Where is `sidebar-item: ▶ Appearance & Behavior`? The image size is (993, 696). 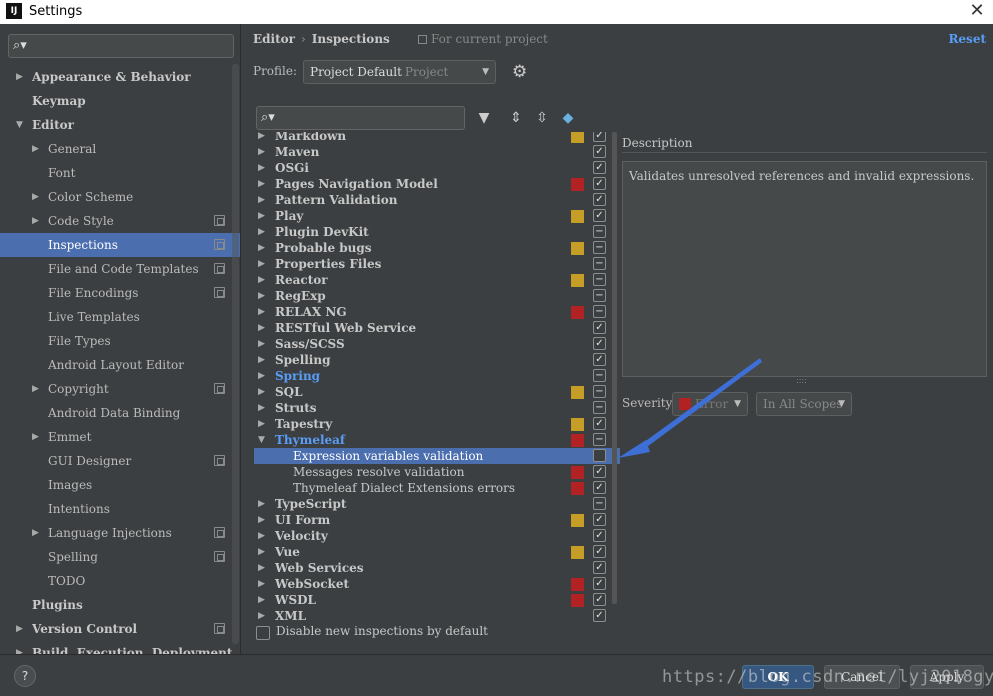 sidebar-item: ▶ Appearance & Behavior is located at coordinates (120, 77).